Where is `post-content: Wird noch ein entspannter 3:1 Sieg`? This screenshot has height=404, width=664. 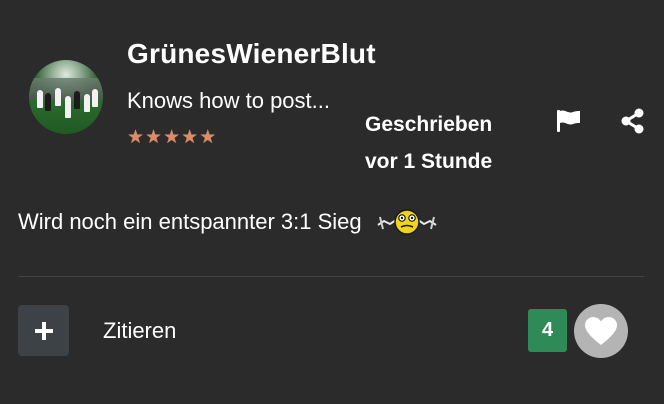 post-content: Wird noch ein entspannter 3:1 Sieg is located at coordinates (230, 222).